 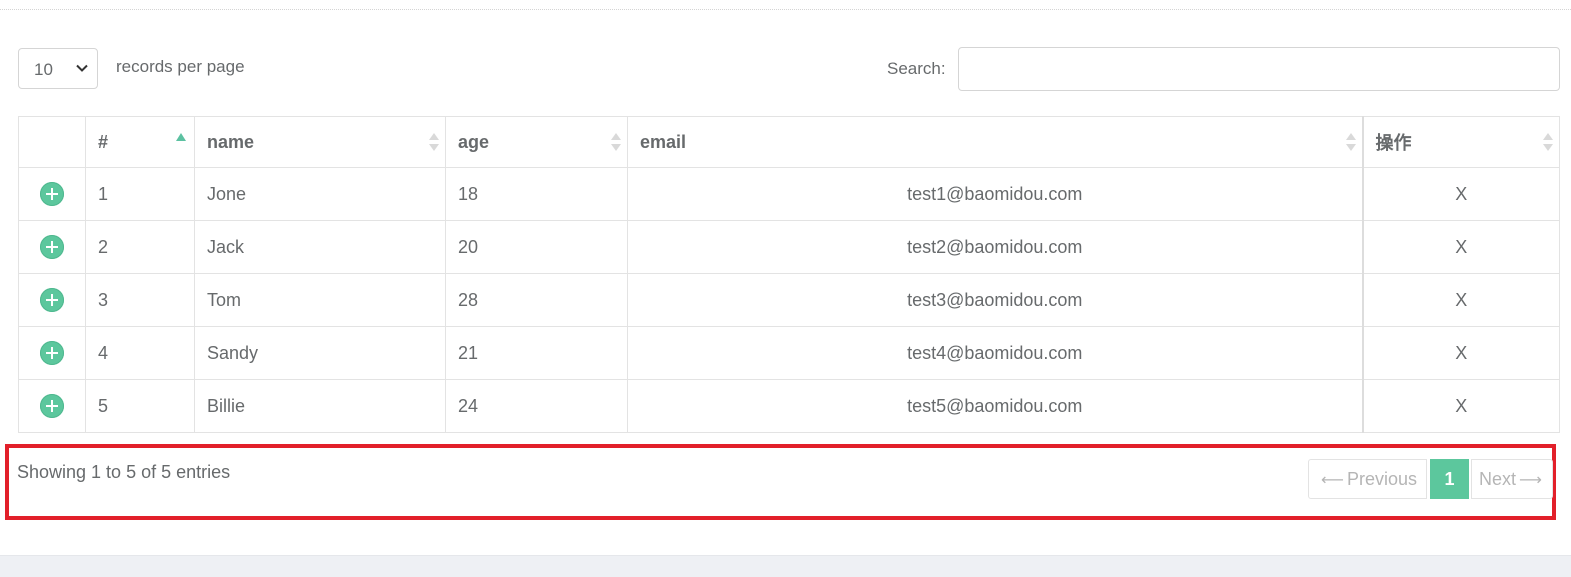 What do you see at coordinates (1530, 479) in the screenshot?
I see `arrow-right-icon: ⟶` at bounding box center [1530, 479].